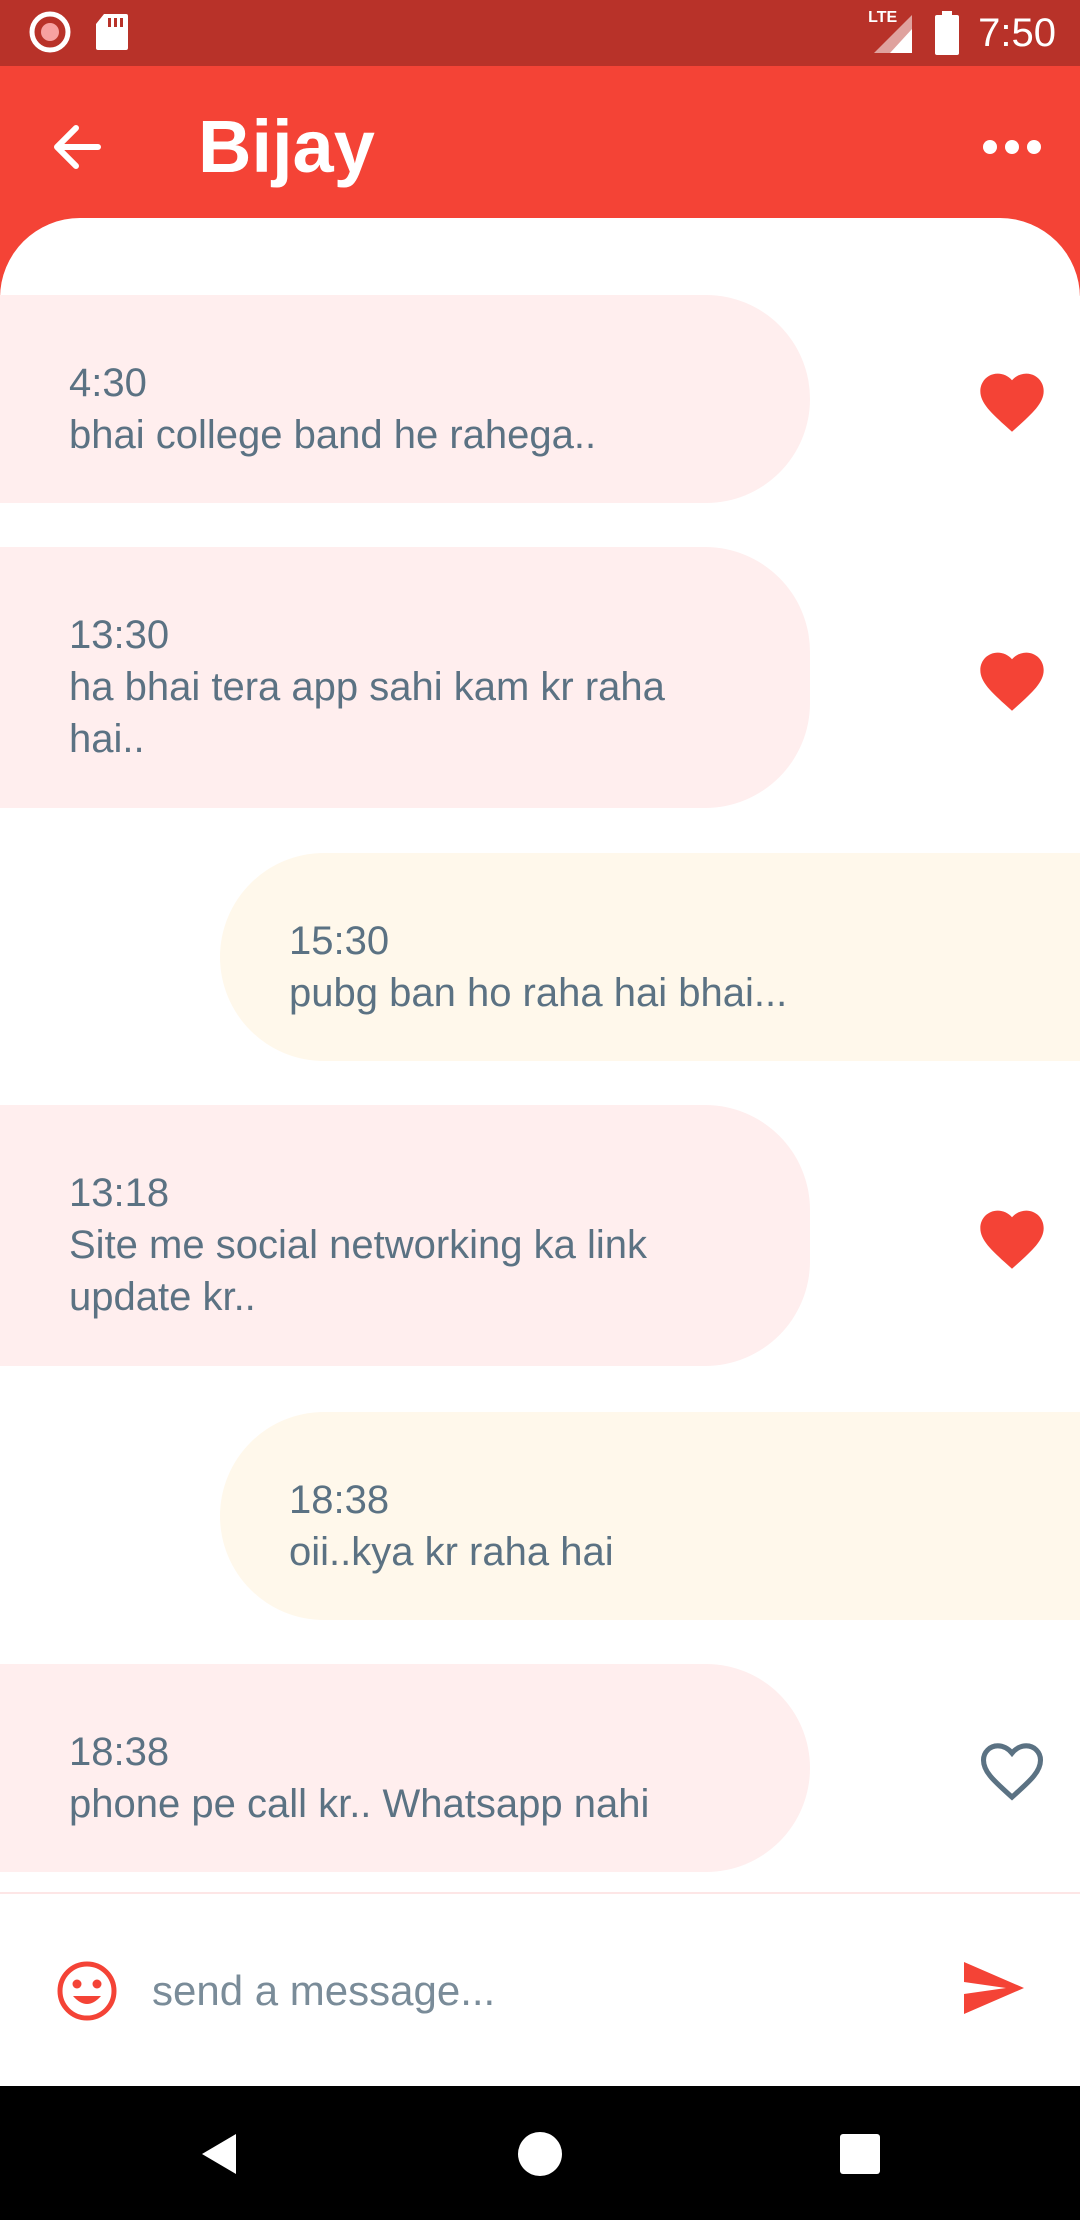 The height and width of the screenshot is (2220, 1080). What do you see at coordinates (892, 32) in the screenshot?
I see `signal-icon: LTE` at bounding box center [892, 32].